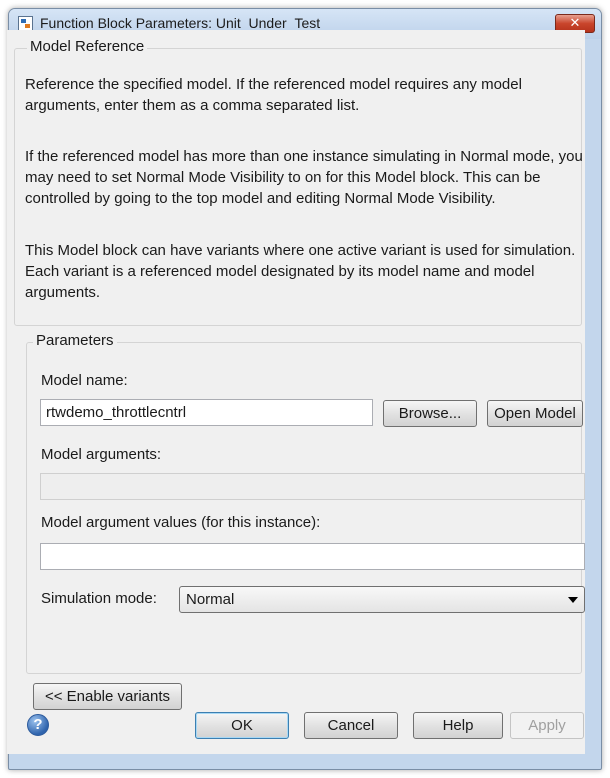 This screenshot has height=778, width=610. I want to click on simulink-block-icon, so click(25, 23).